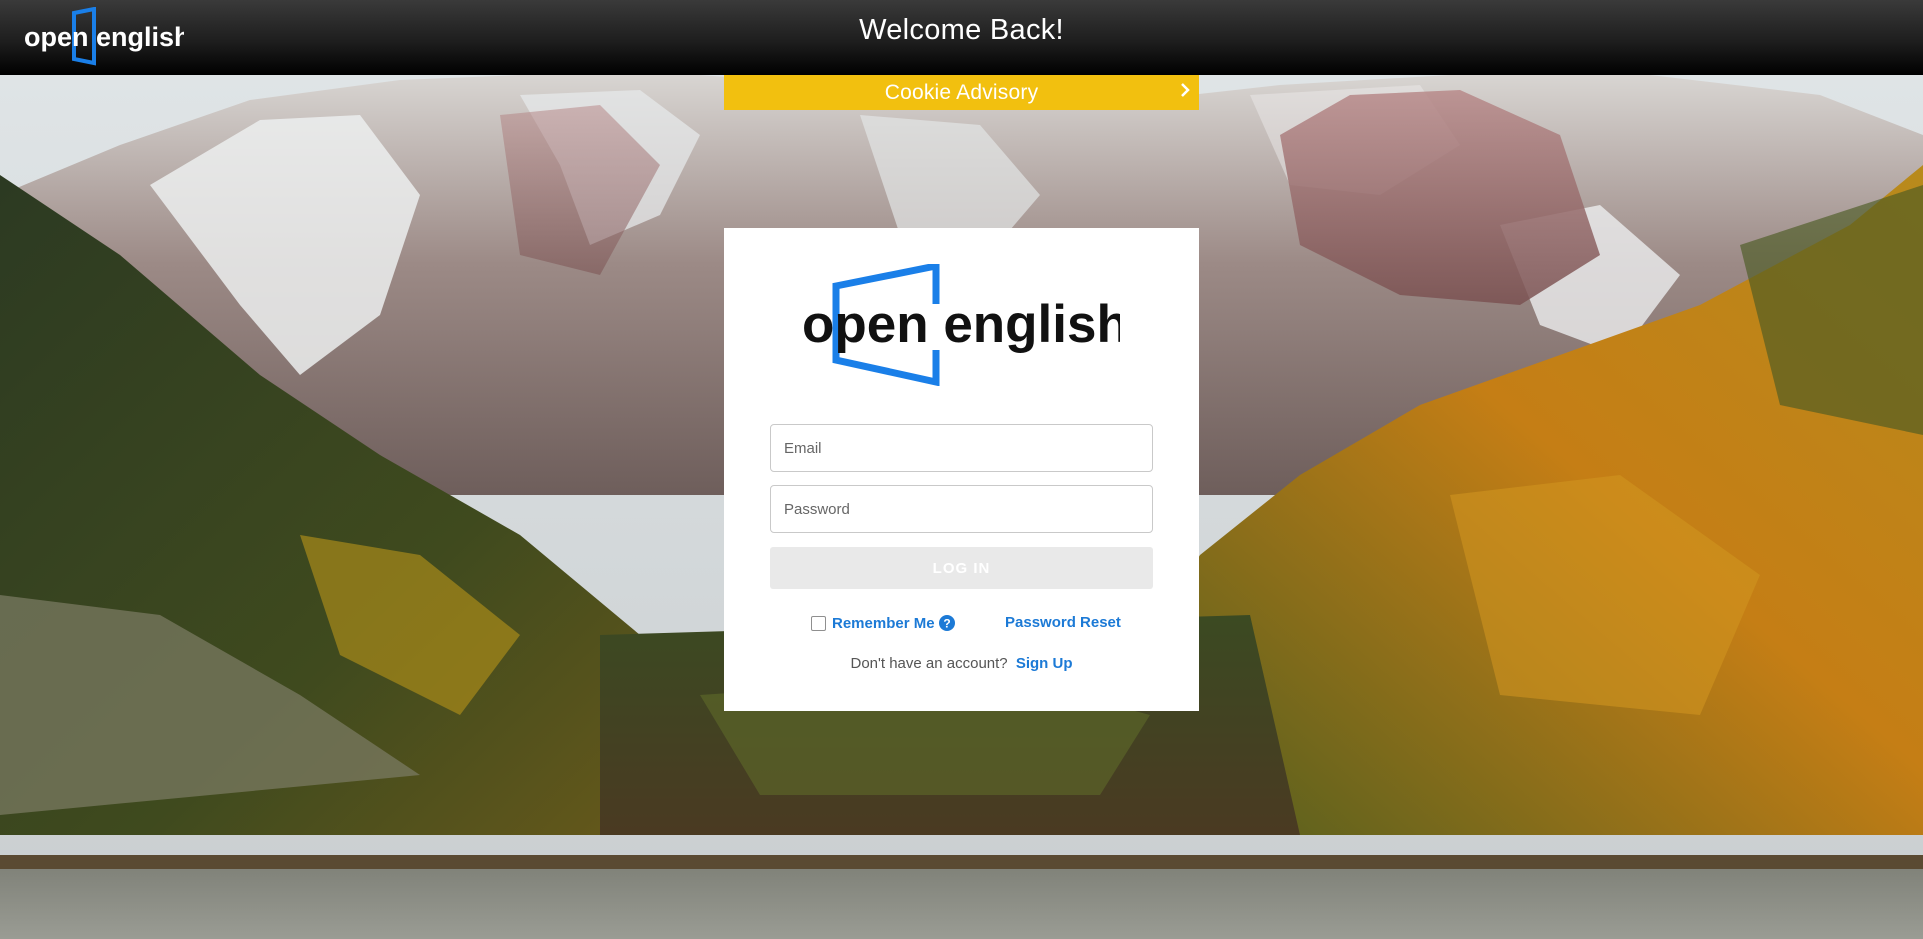  What do you see at coordinates (961, 30) in the screenshot?
I see `page-title: Welcome Back!` at bounding box center [961, 30].